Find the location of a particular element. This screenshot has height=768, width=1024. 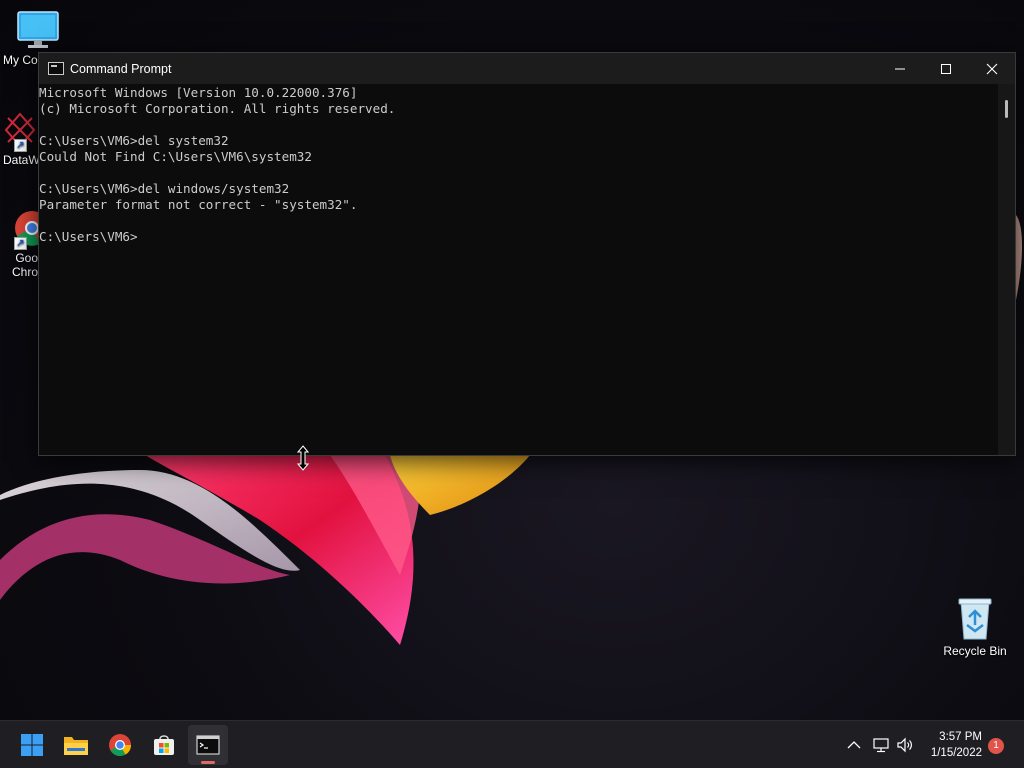

chrome-icon is located at coordinates (120, 745).